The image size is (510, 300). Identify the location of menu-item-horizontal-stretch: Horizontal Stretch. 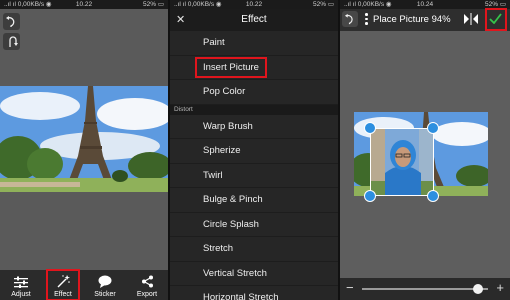
(254, 293).